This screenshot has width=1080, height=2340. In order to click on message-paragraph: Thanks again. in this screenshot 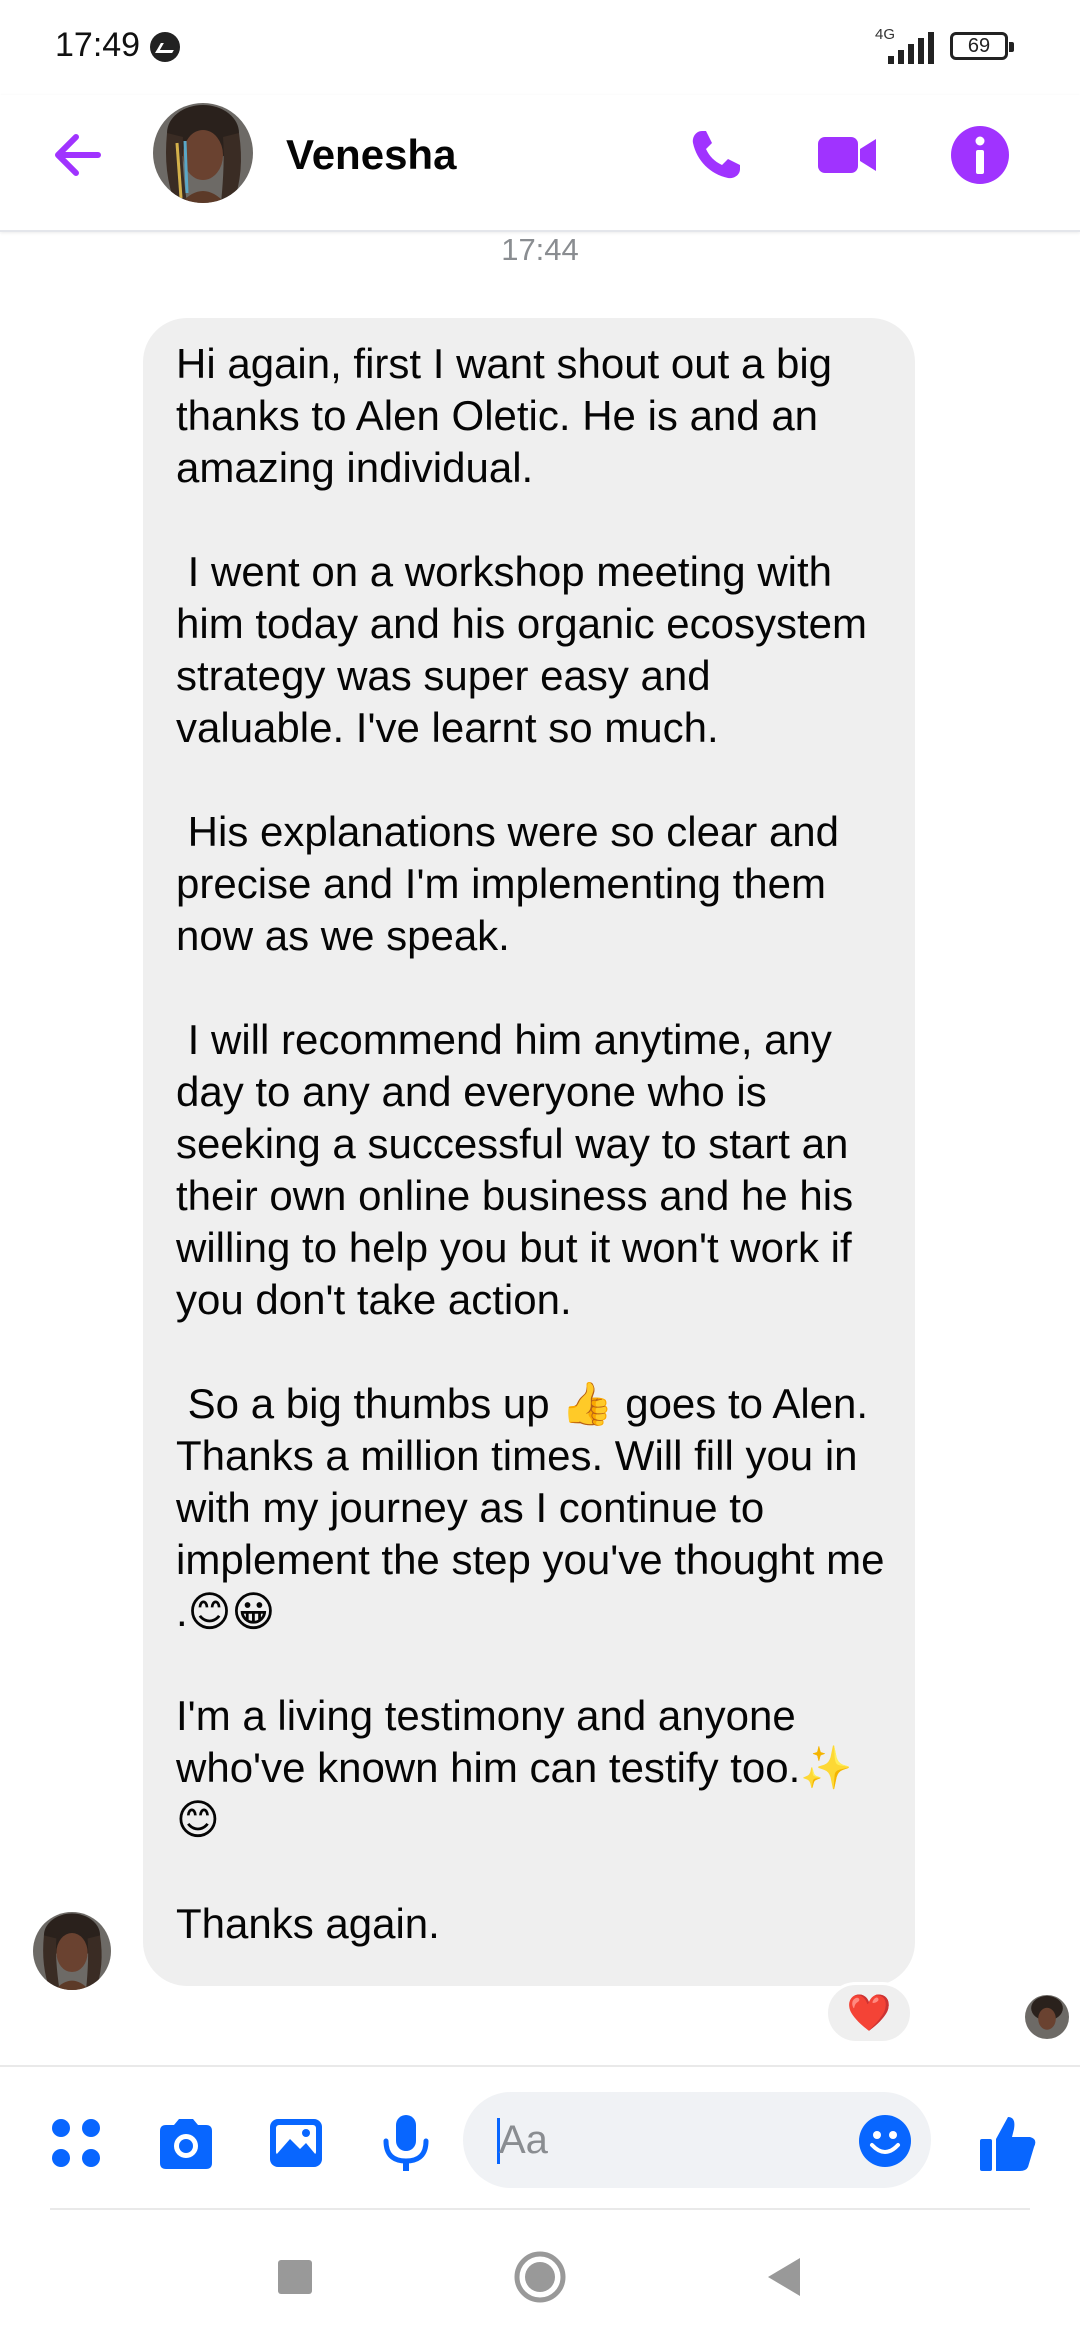, I will do `click(308, 1923)`.